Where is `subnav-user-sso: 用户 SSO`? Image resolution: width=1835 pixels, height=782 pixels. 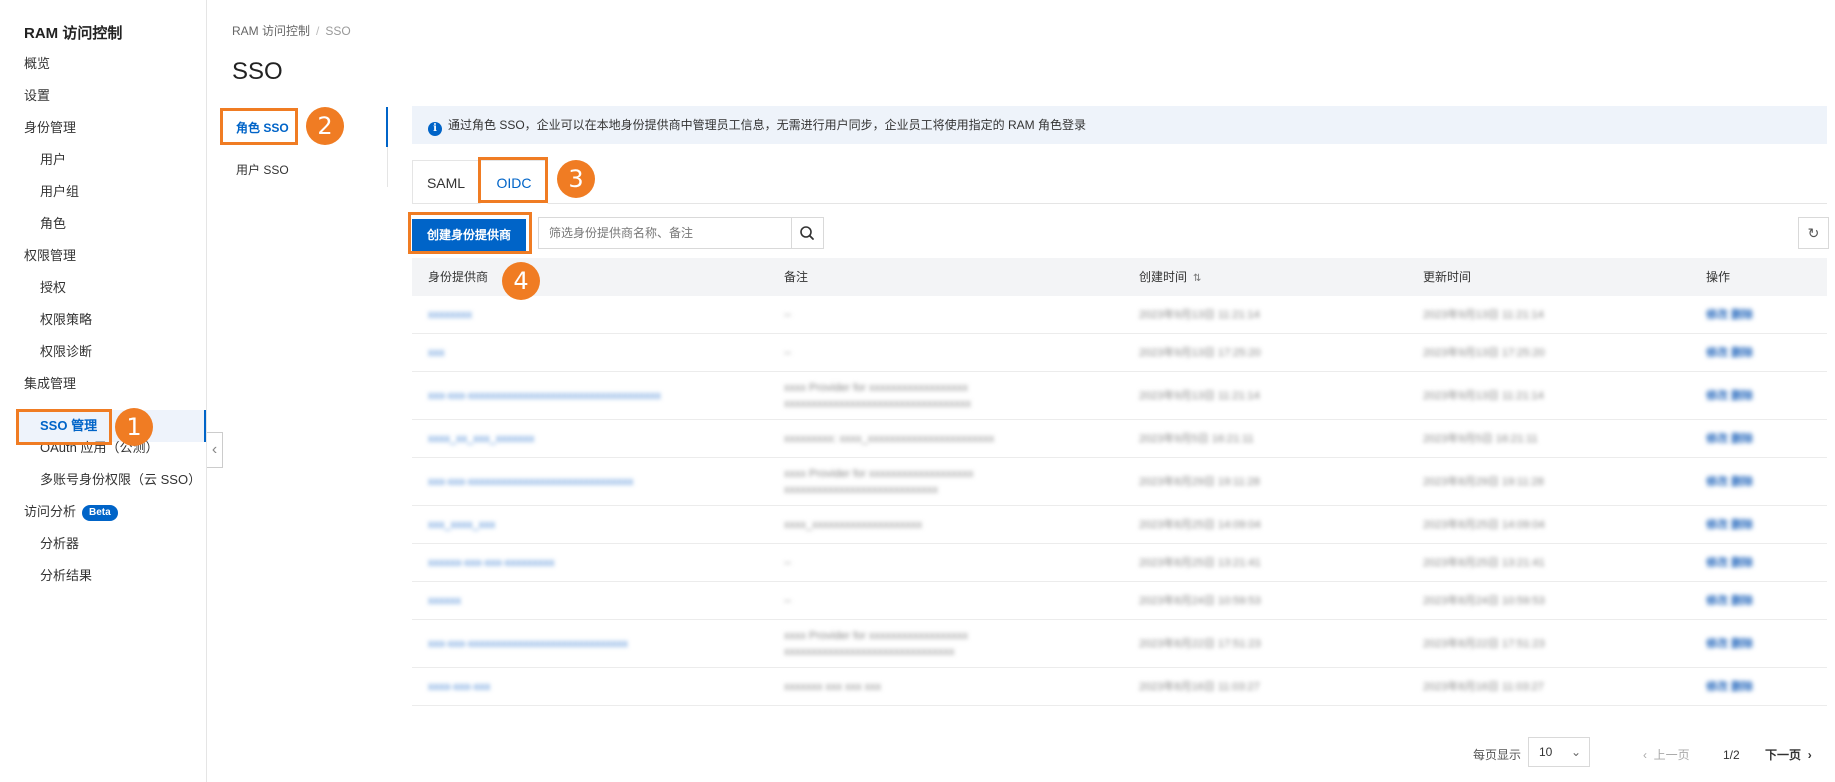 subnav-user-sso: 用户 SSO is located at coordinates (262, 170).